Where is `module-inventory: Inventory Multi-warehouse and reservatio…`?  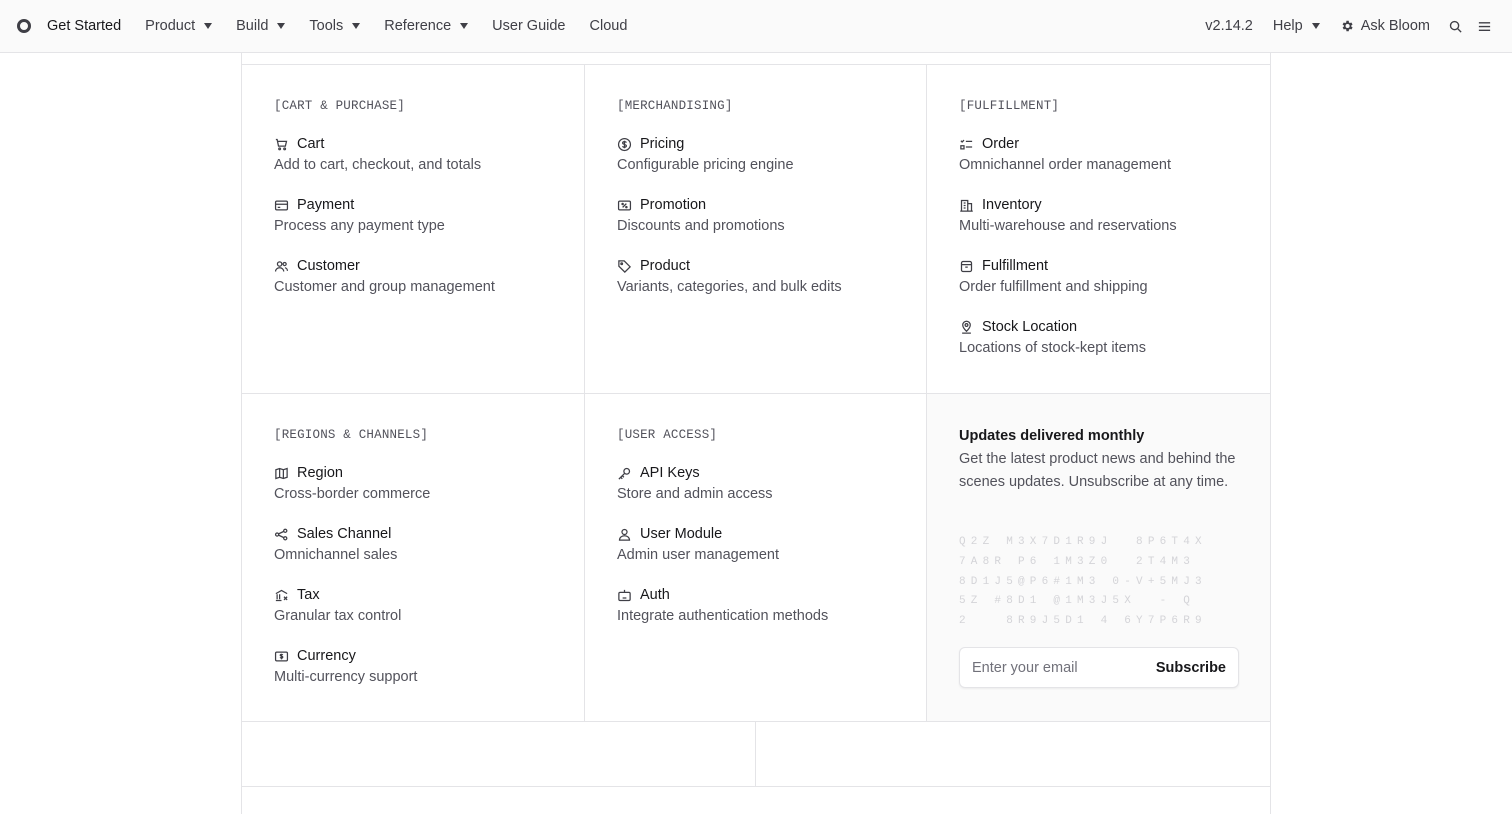 module-inventory: Inventory Multi-warehouse and reservatio… is located at coordinates (1068, 214).